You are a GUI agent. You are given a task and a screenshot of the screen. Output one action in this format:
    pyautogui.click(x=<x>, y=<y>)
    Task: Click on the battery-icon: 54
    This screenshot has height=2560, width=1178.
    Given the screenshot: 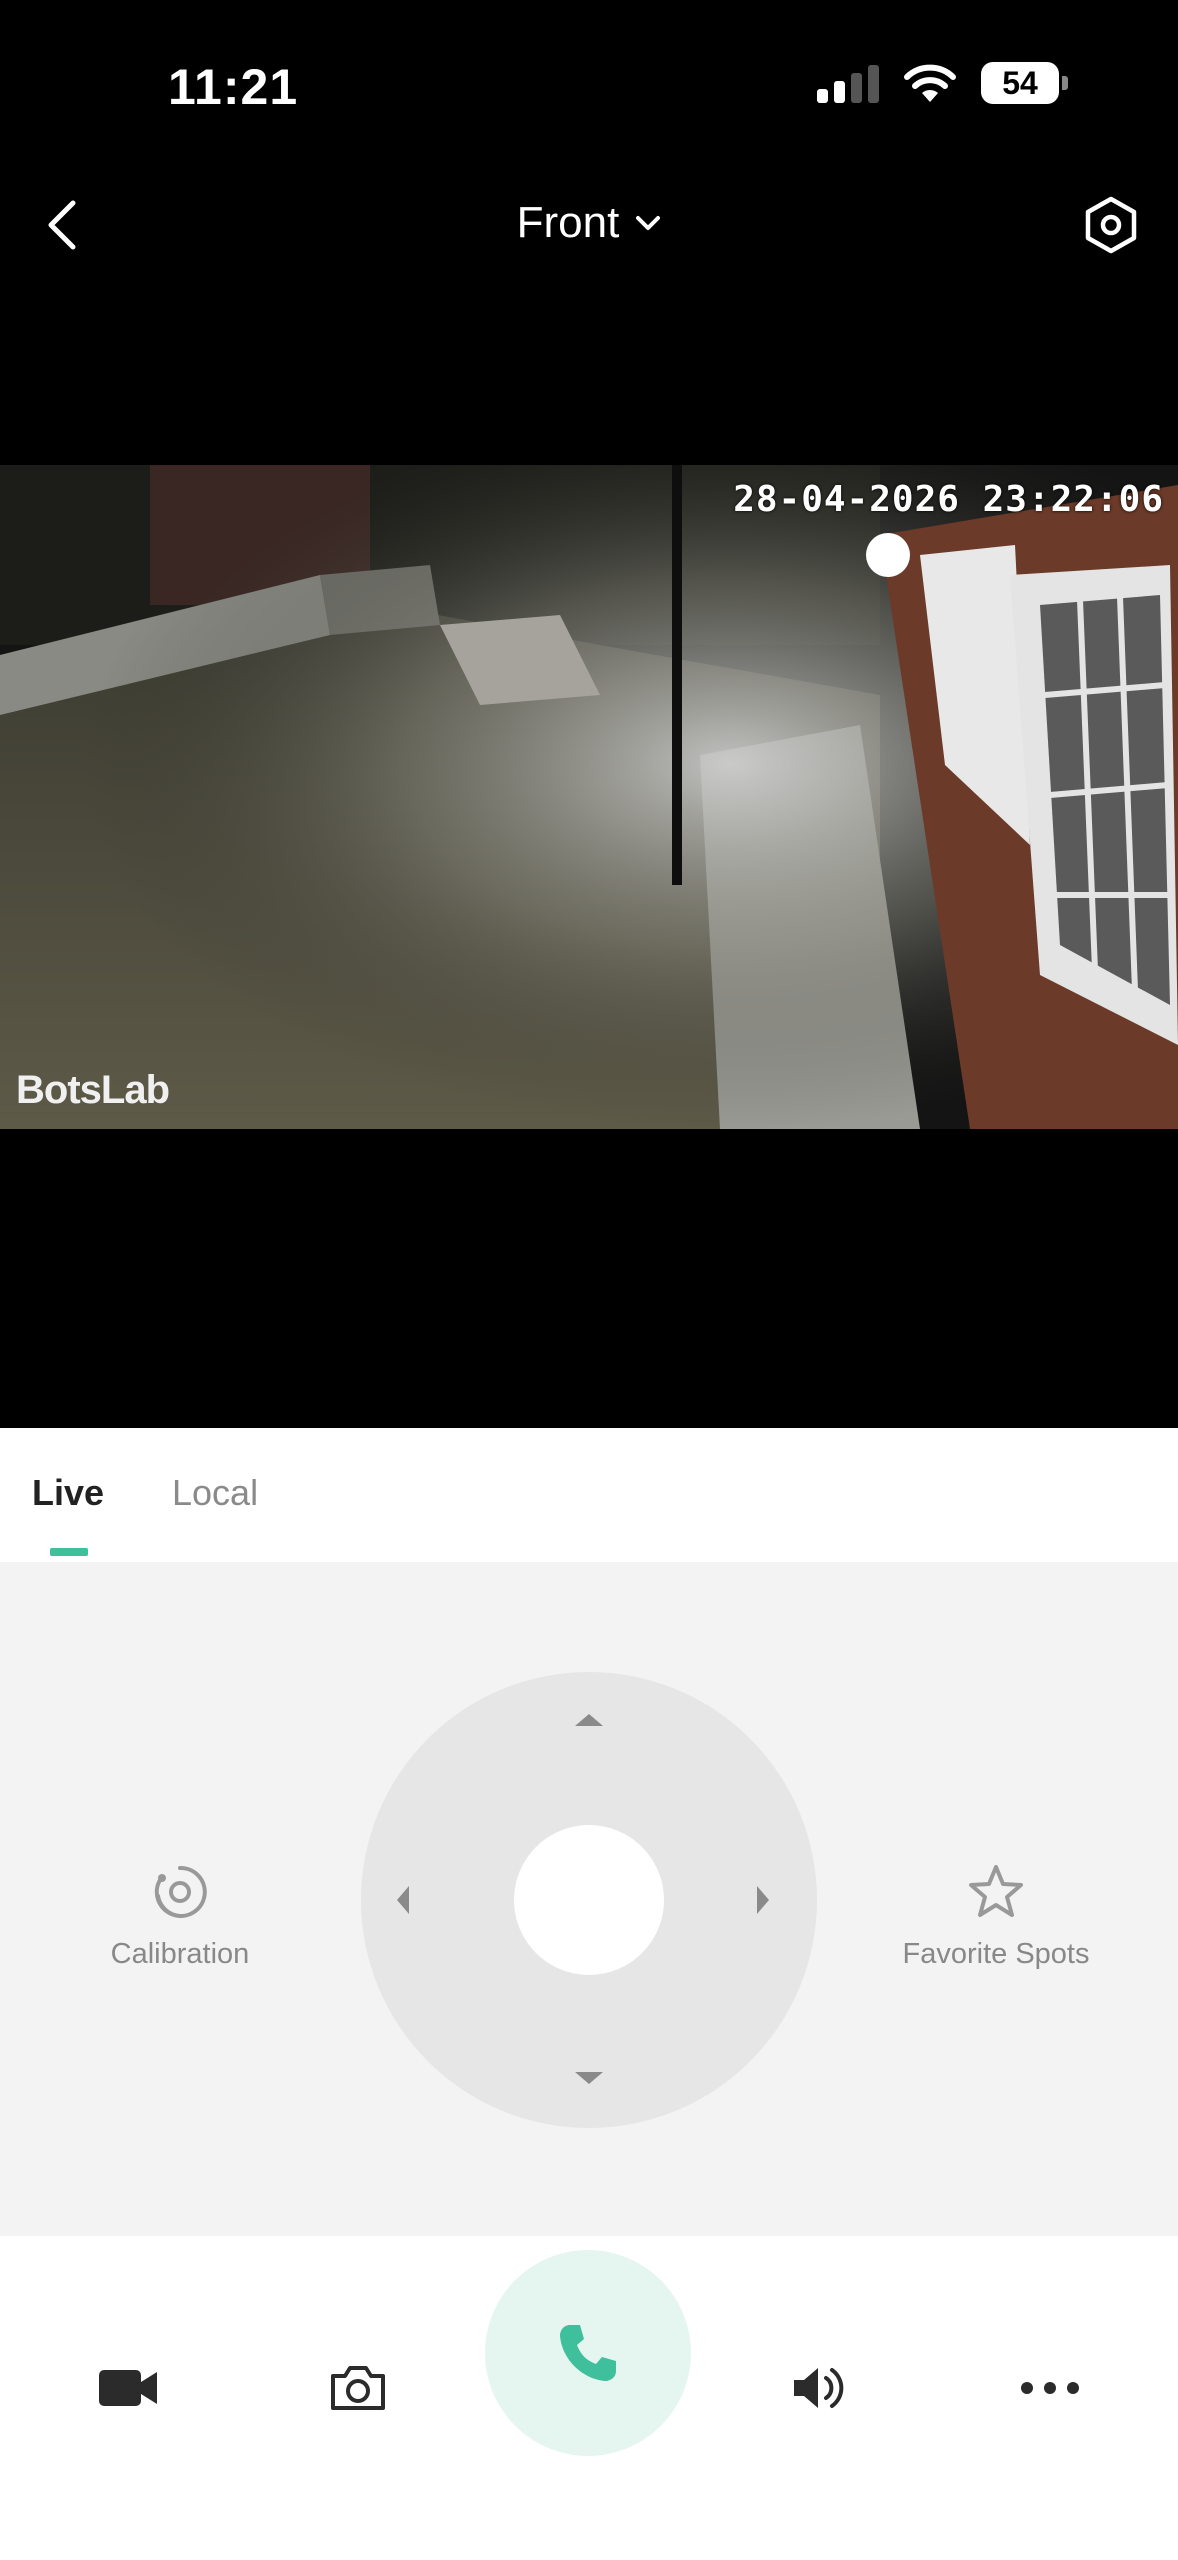 What is the action you would take?
    pyautogui.click(x=1024, y=83)
    